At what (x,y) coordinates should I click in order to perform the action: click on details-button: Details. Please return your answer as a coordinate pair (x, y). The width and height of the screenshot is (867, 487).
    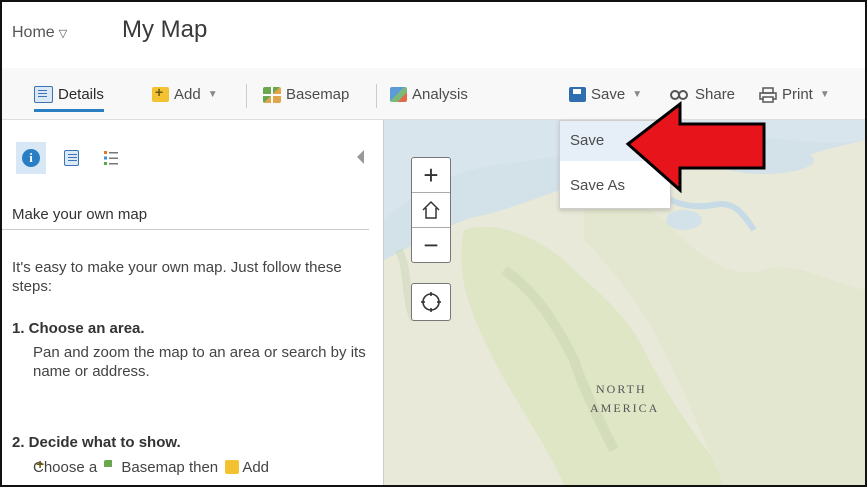
    Looking at the image, I should click on (69, 99).